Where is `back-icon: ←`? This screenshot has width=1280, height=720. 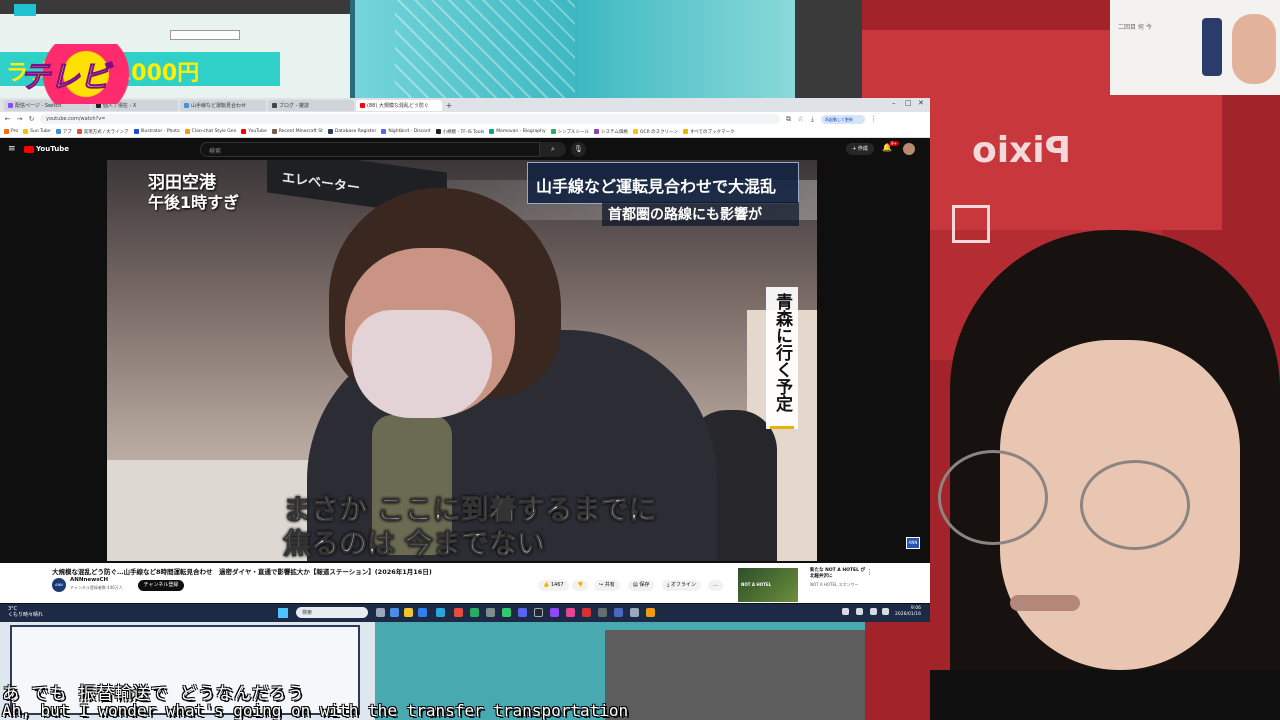 back-icon: ← is located at coordinates (7, 119).